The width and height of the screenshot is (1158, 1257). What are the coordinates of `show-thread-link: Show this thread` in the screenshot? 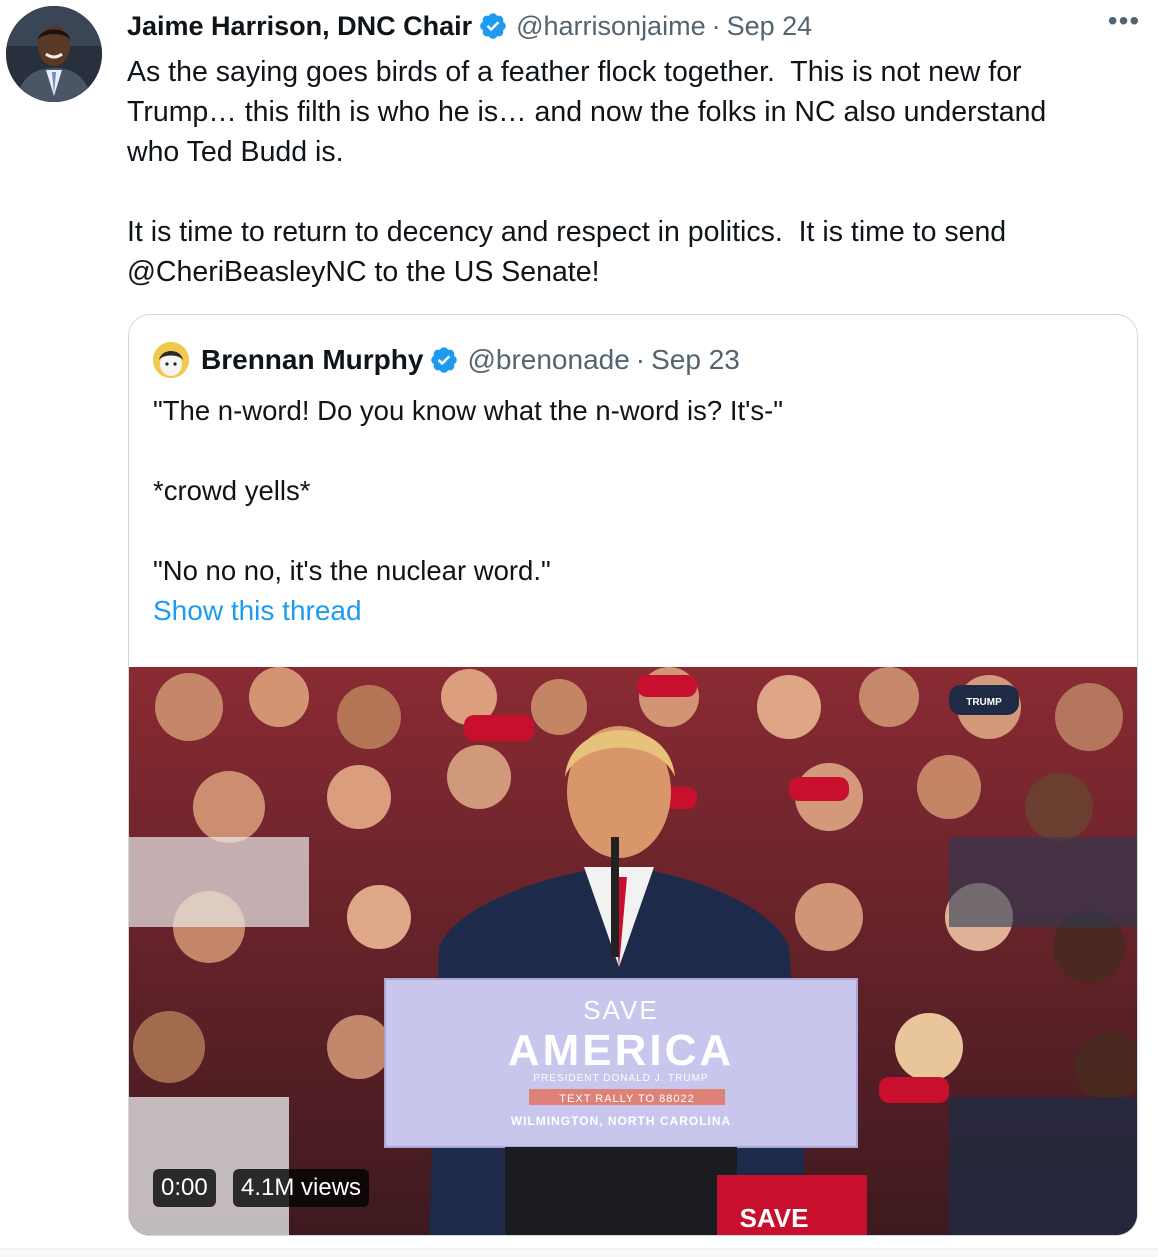 It's located at (257, 611).